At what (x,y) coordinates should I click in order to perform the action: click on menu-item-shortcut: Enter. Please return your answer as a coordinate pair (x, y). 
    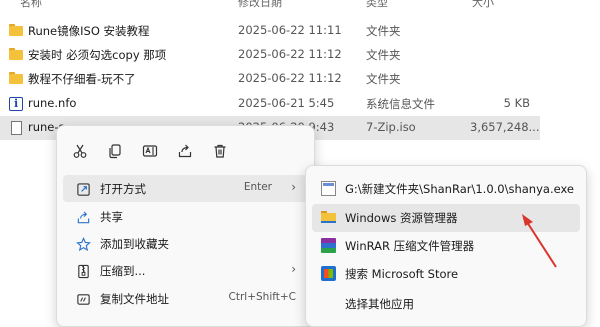
    Looking at the image, I should click on (257, 187).